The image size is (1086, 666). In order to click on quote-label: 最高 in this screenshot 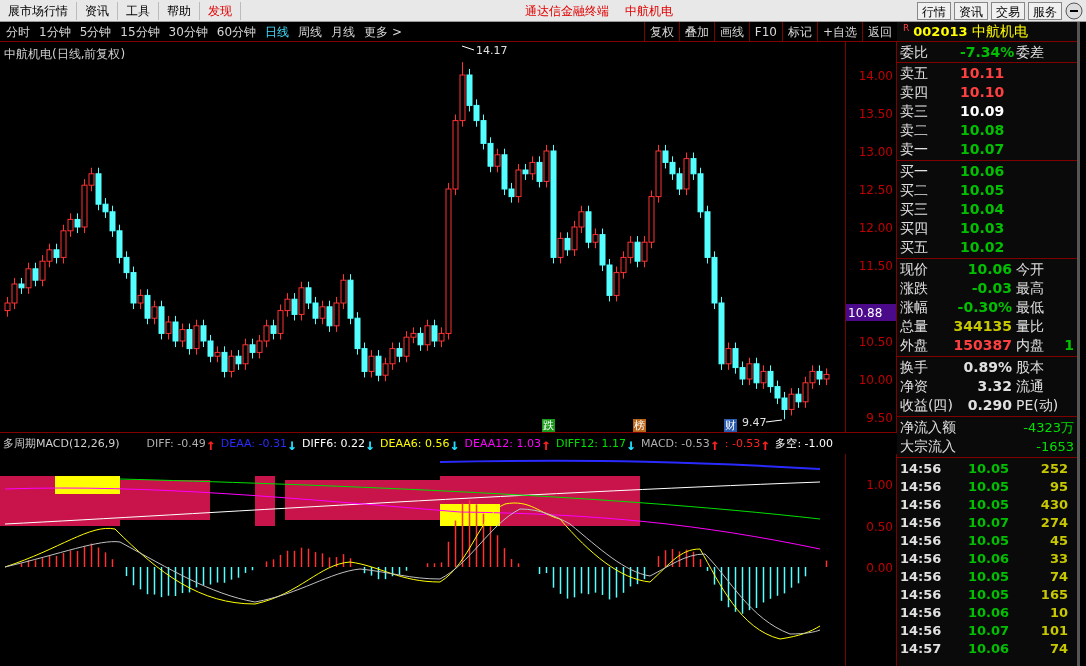, I will do `click(1030, 288)`.